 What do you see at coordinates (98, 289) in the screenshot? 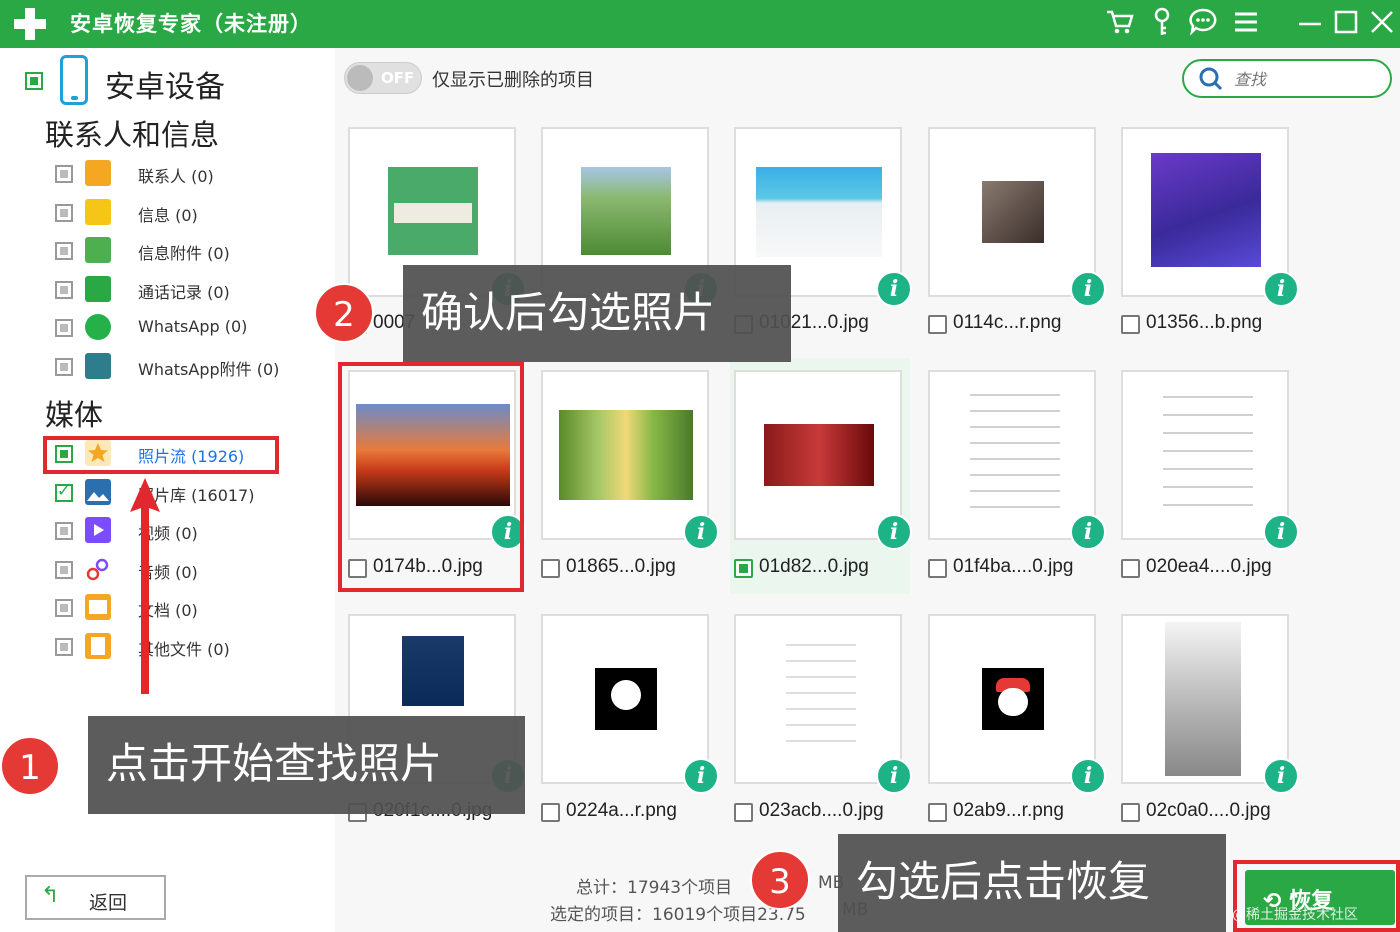
I see `phone-icon` at bounding box center [98, 289].